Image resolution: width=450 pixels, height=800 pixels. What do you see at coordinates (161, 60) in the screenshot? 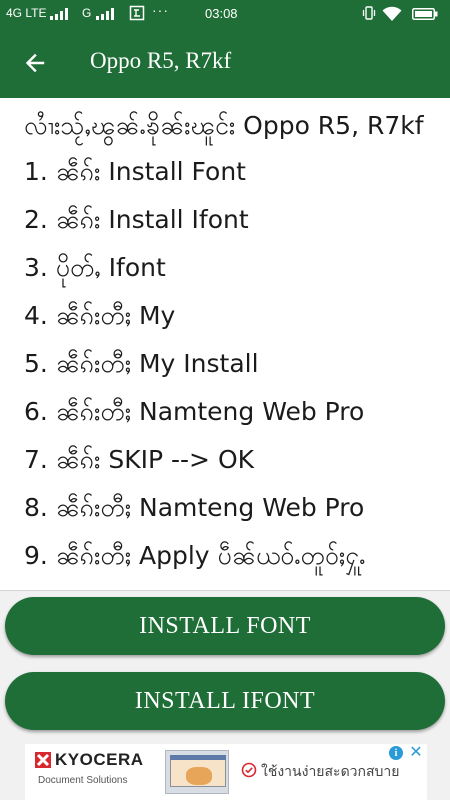
I see `page-title: Oppo R5, R7kf` at bounding box center [161, 60].